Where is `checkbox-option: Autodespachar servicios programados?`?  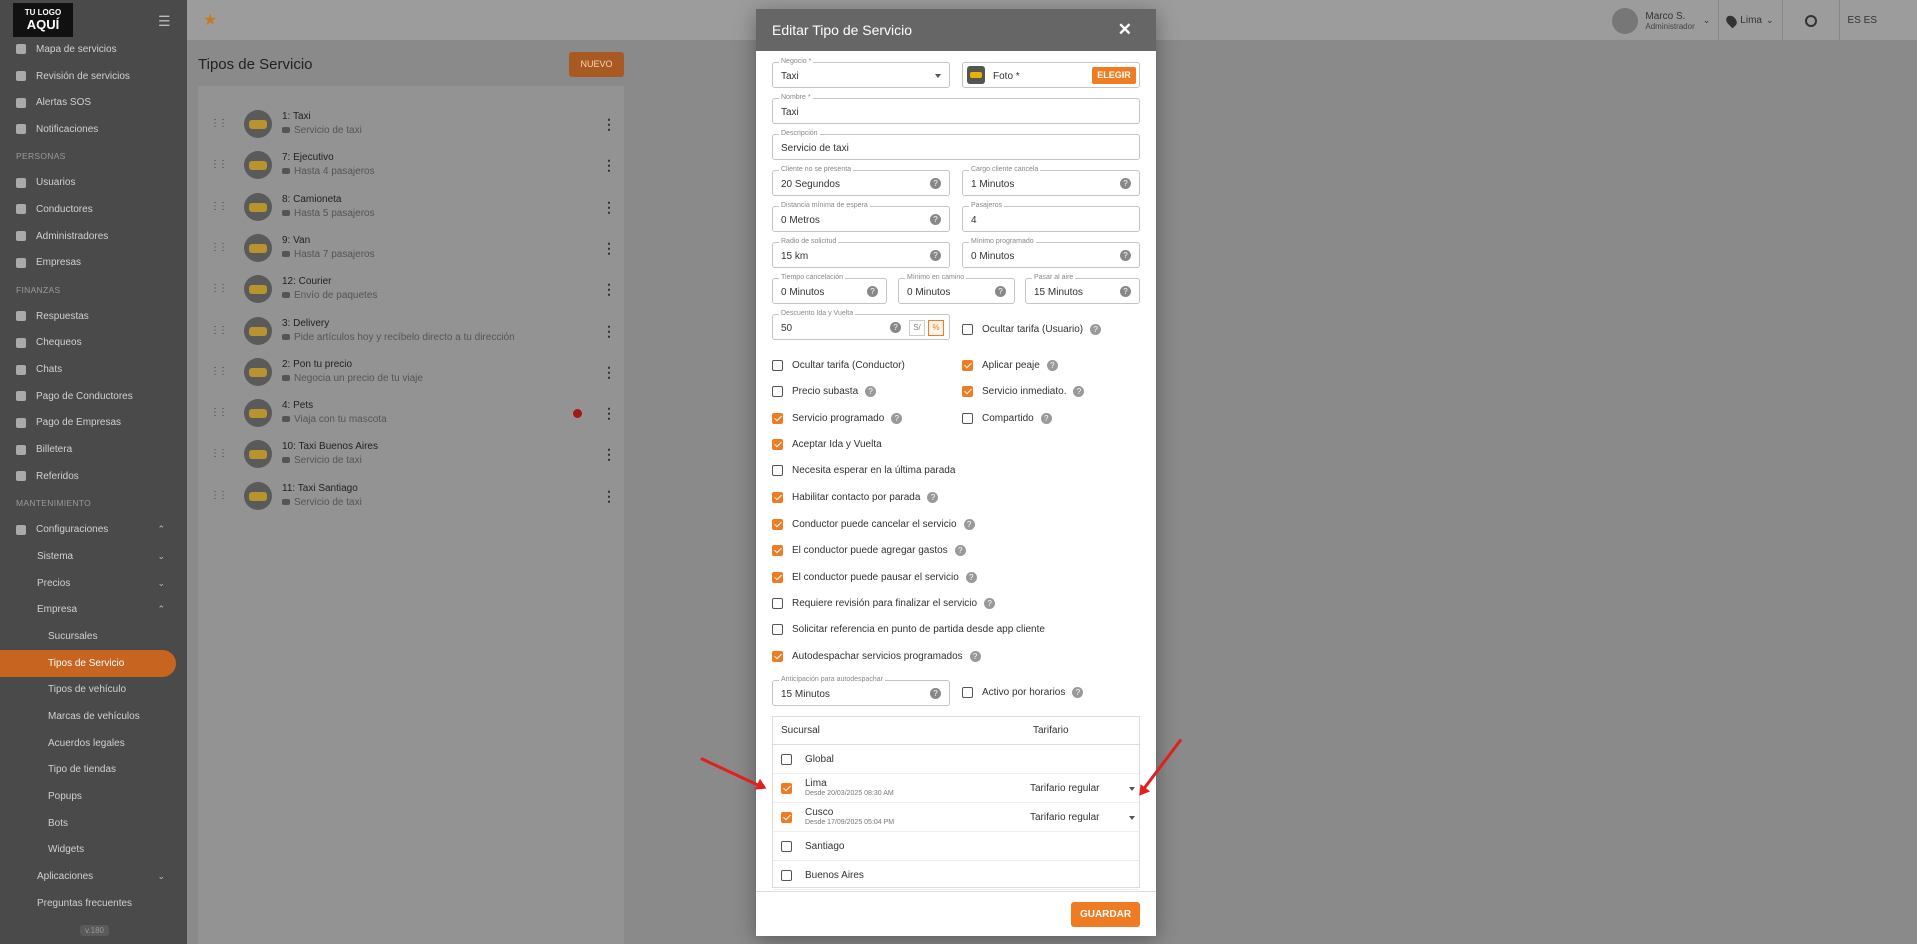
checkbox-option: Autodespachar servicios programados? is located at coordinates (876, 656).